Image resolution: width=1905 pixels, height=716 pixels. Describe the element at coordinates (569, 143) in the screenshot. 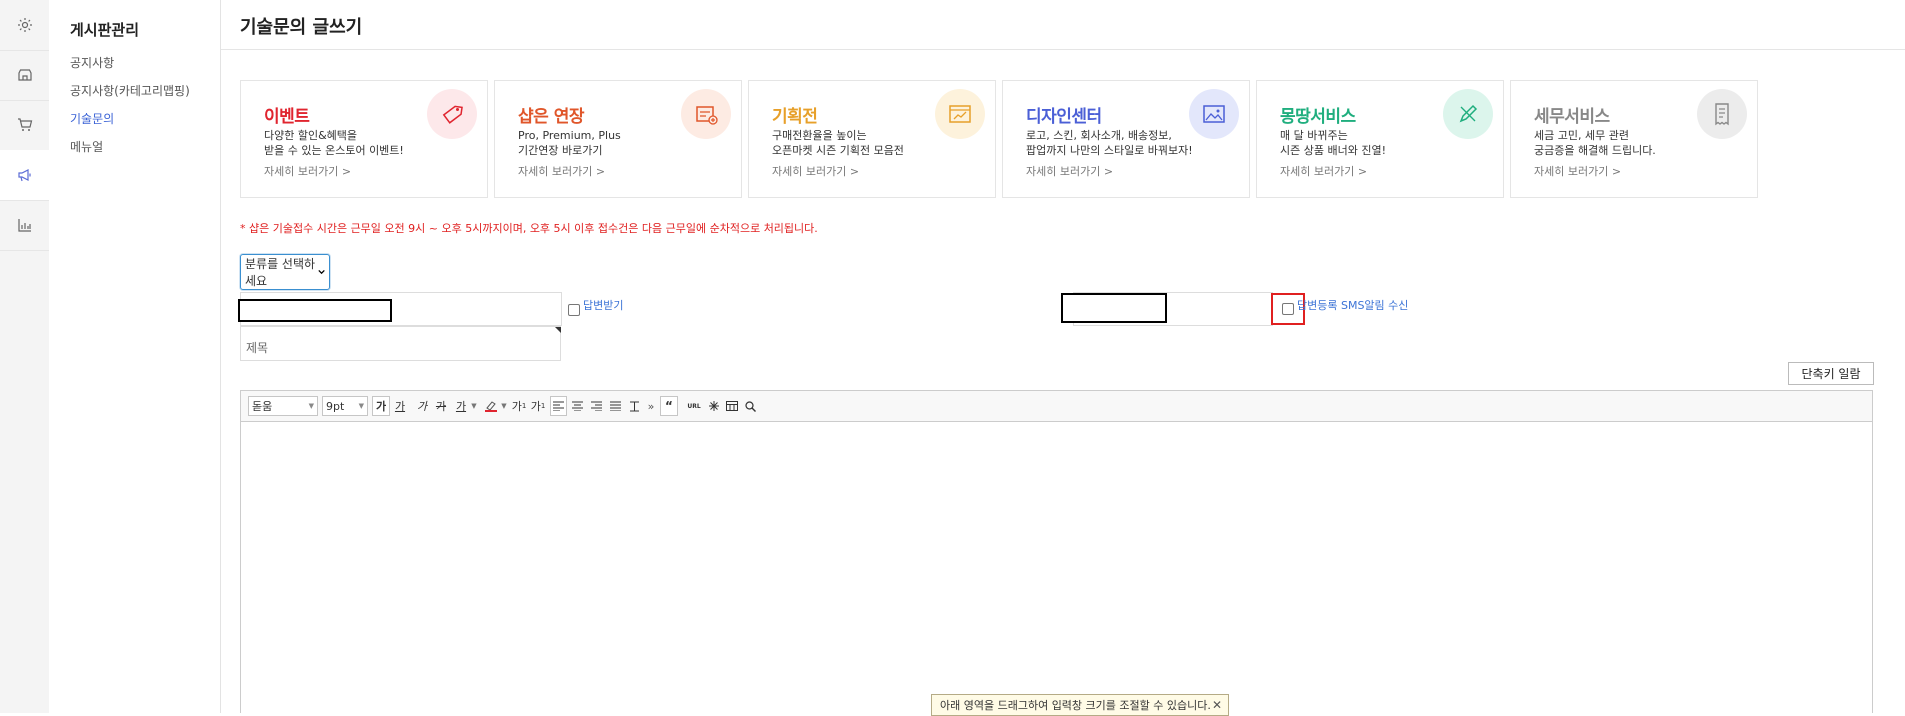

I see `card-desc: Pro, Premium, Plus 기간연장 바로가기` at that location.